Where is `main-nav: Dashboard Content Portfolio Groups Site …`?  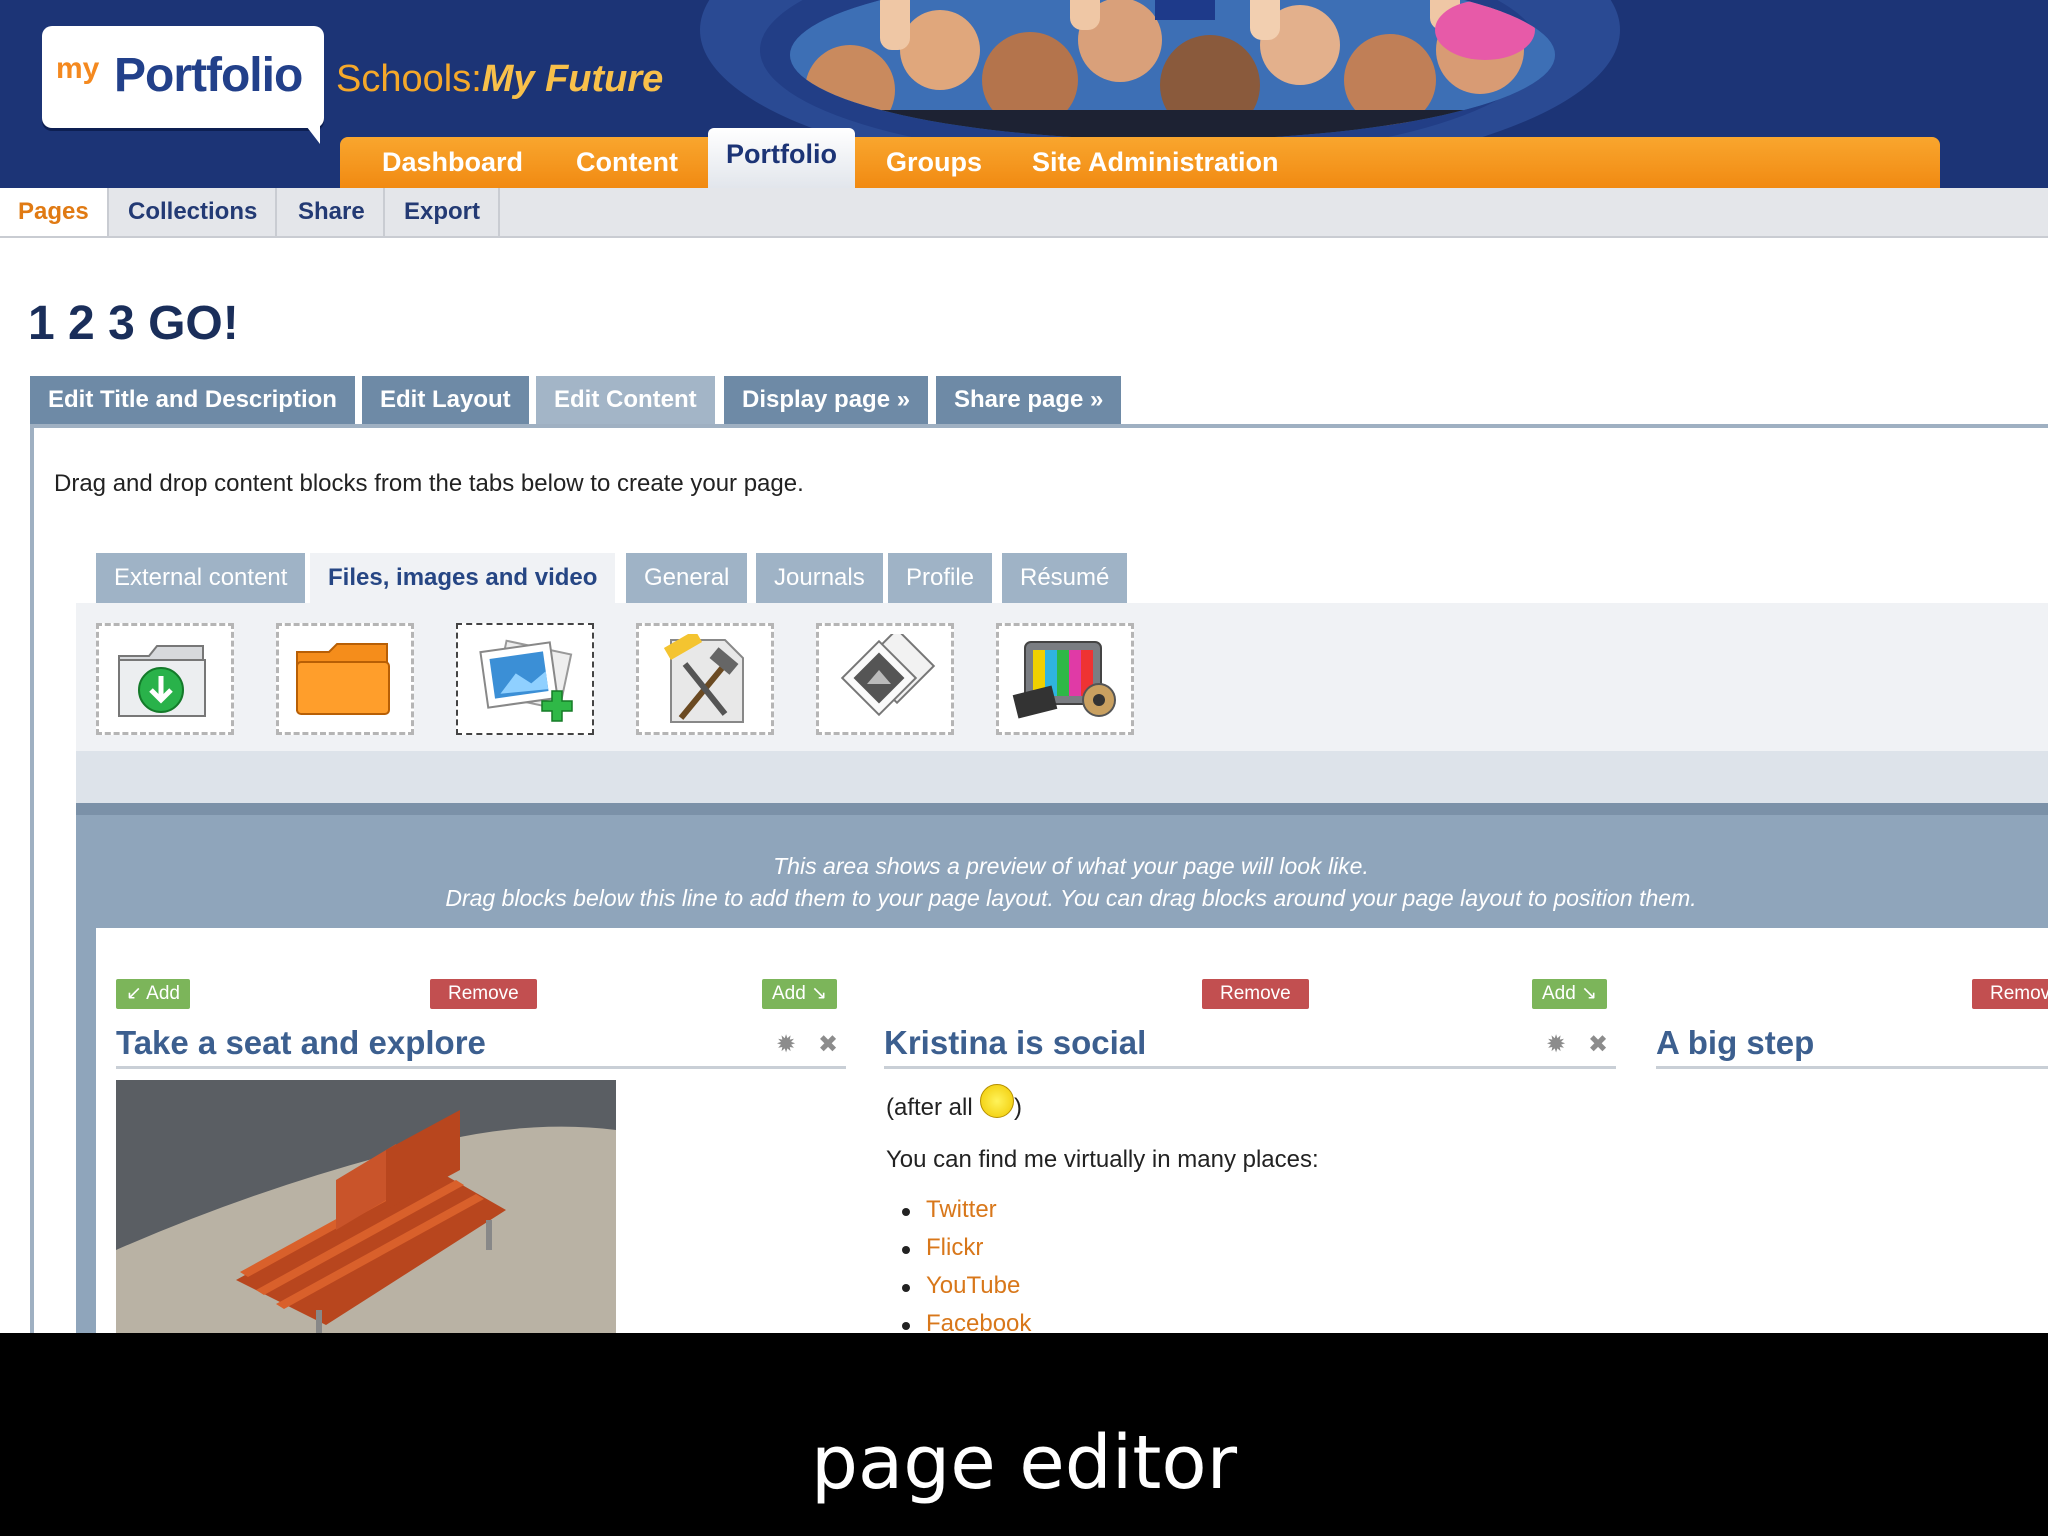 main-nav: Dashboard Content Portfolio Groups Site … is located at coordinates (1140, 158).